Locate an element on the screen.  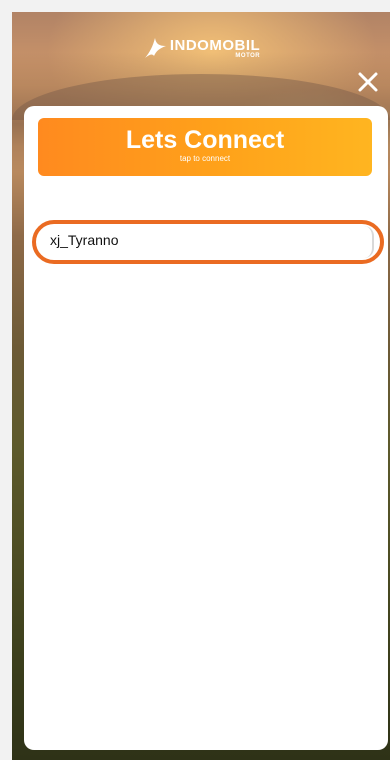
close-button is located at coordinates (368, 82).